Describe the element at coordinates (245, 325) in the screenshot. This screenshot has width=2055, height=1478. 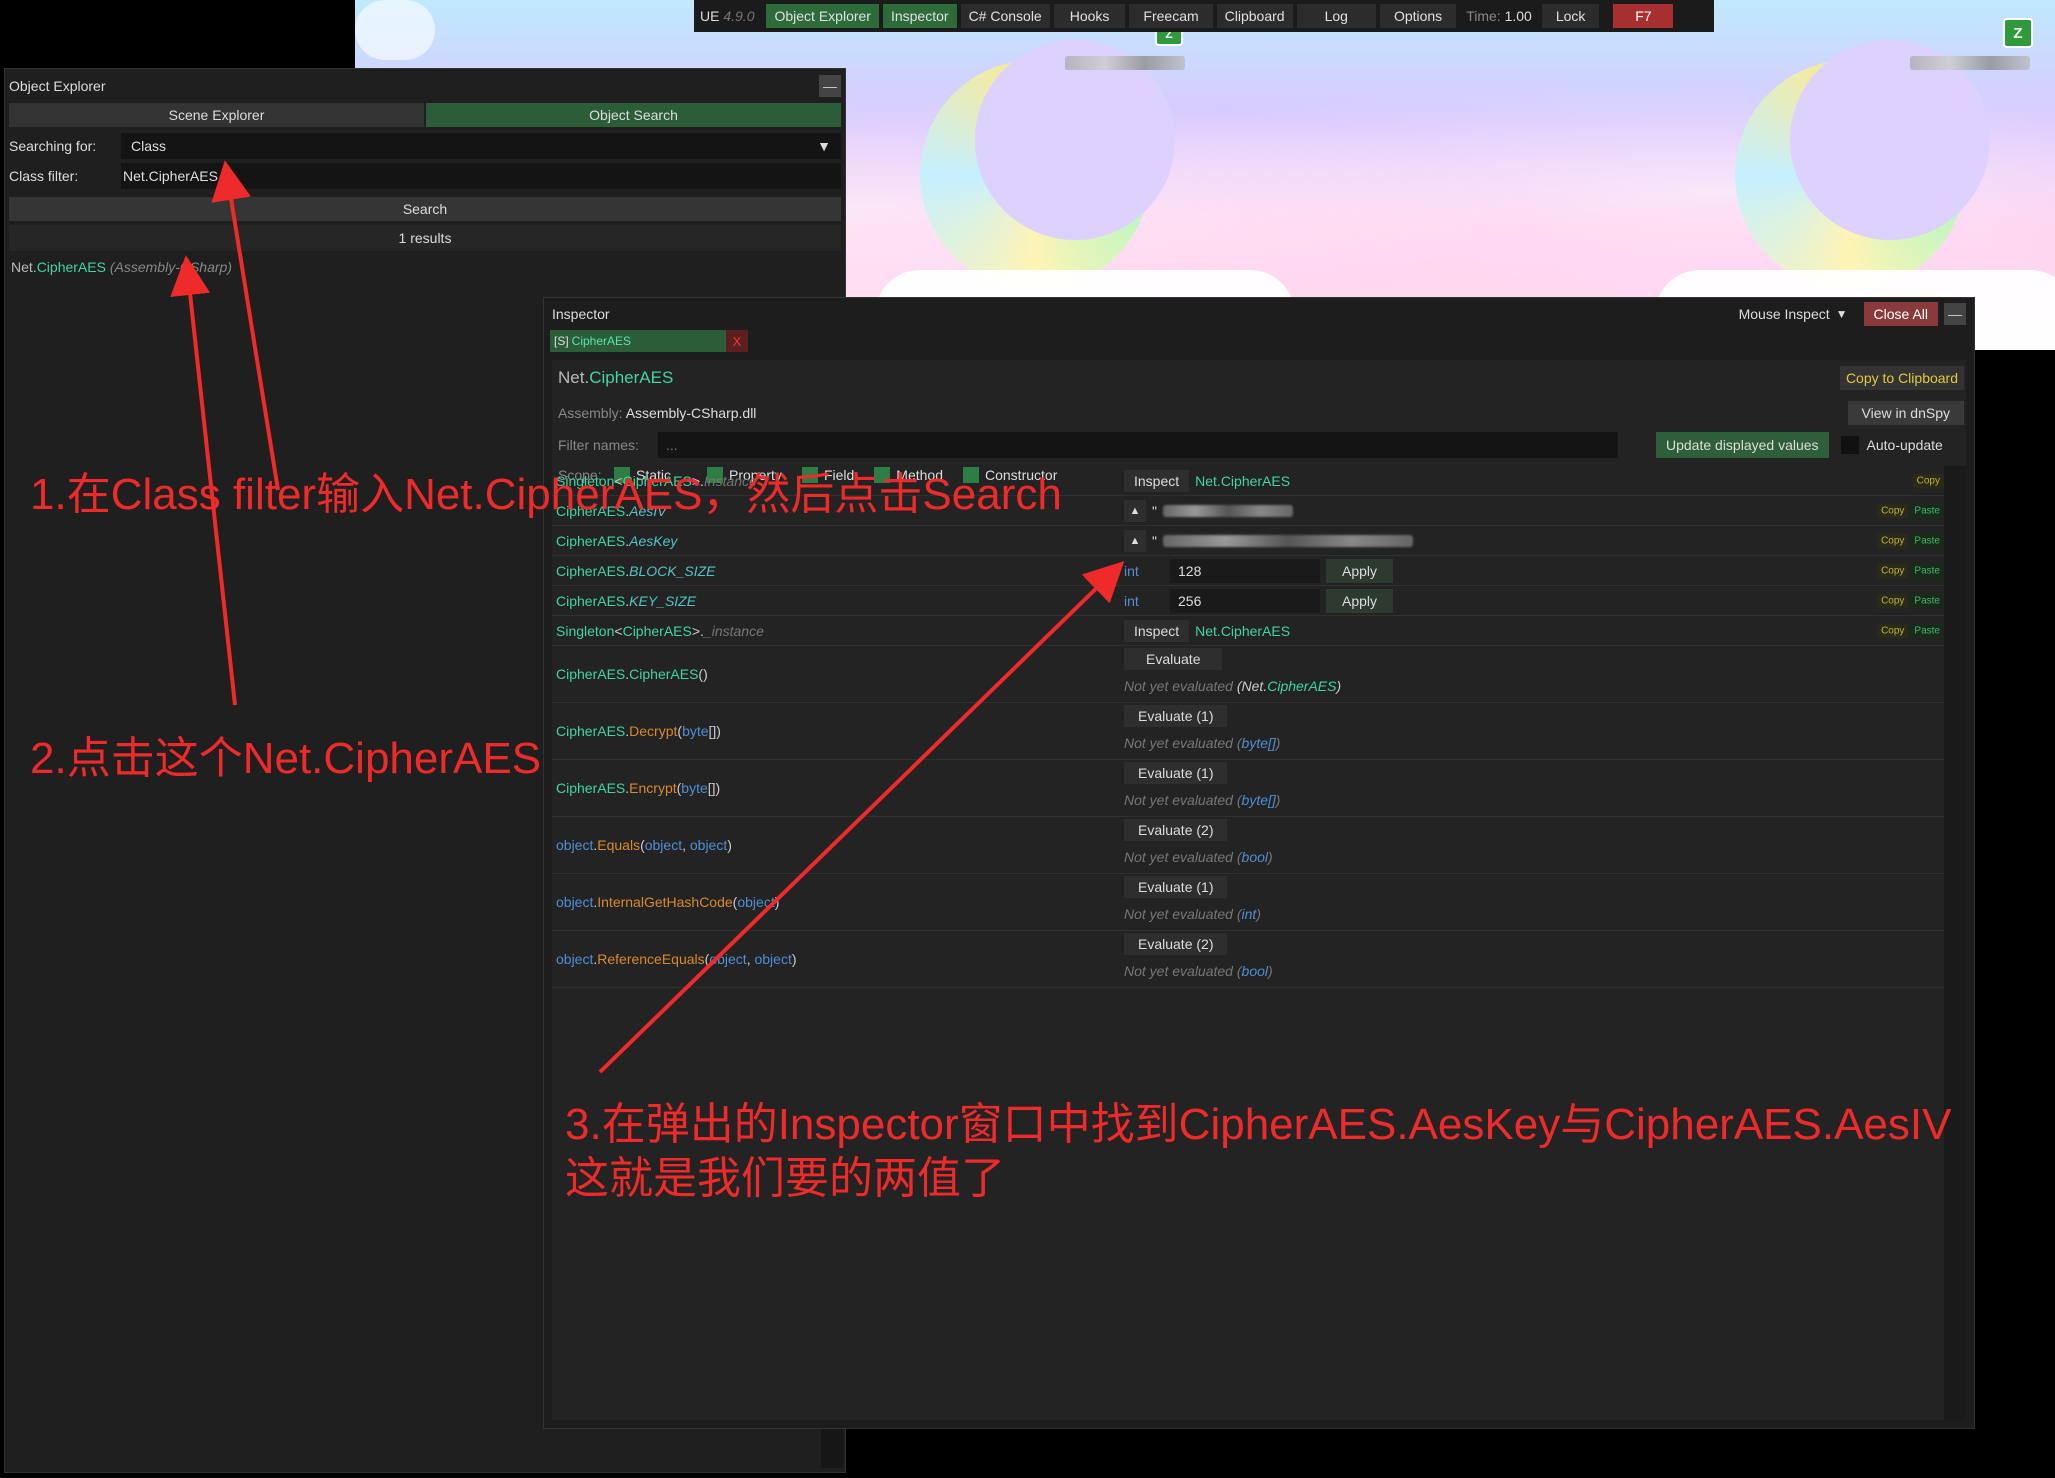
I see `arrow-to-class-filter` at that location.